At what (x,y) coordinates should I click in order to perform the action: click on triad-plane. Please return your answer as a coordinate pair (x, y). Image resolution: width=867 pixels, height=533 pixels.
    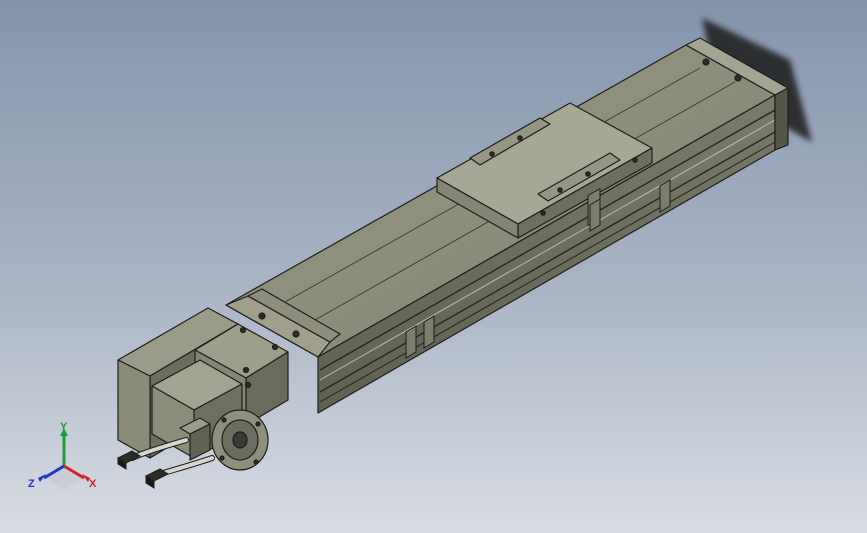
    Looking at the image, I should click on (64, 478).